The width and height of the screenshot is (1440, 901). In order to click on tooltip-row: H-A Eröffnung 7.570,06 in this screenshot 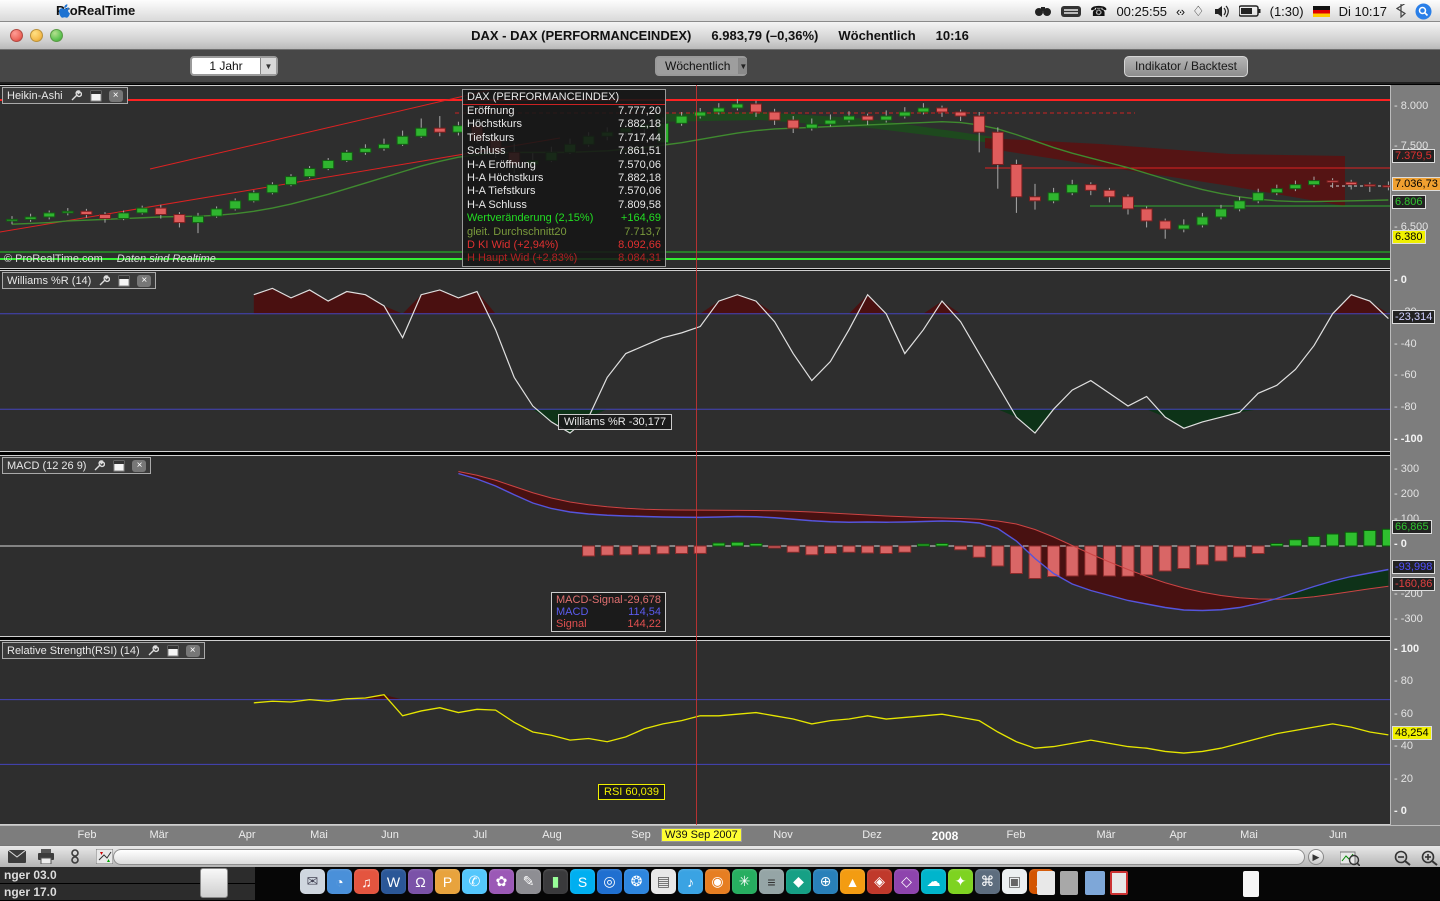, I will do `click(564, 165)`.